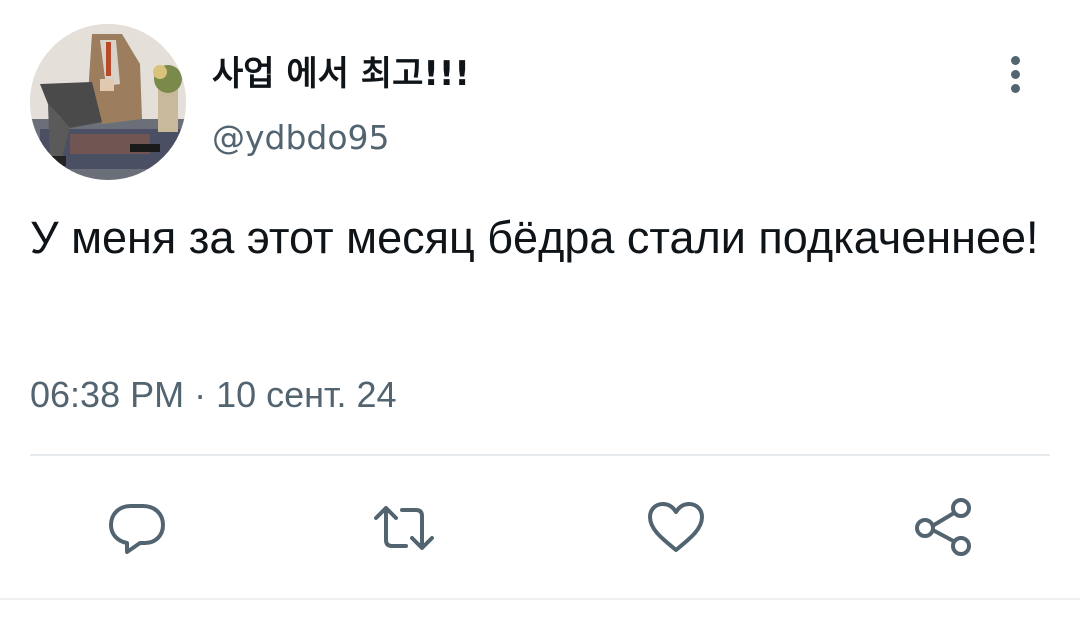  I want to click on share-button, so click(944, 528).